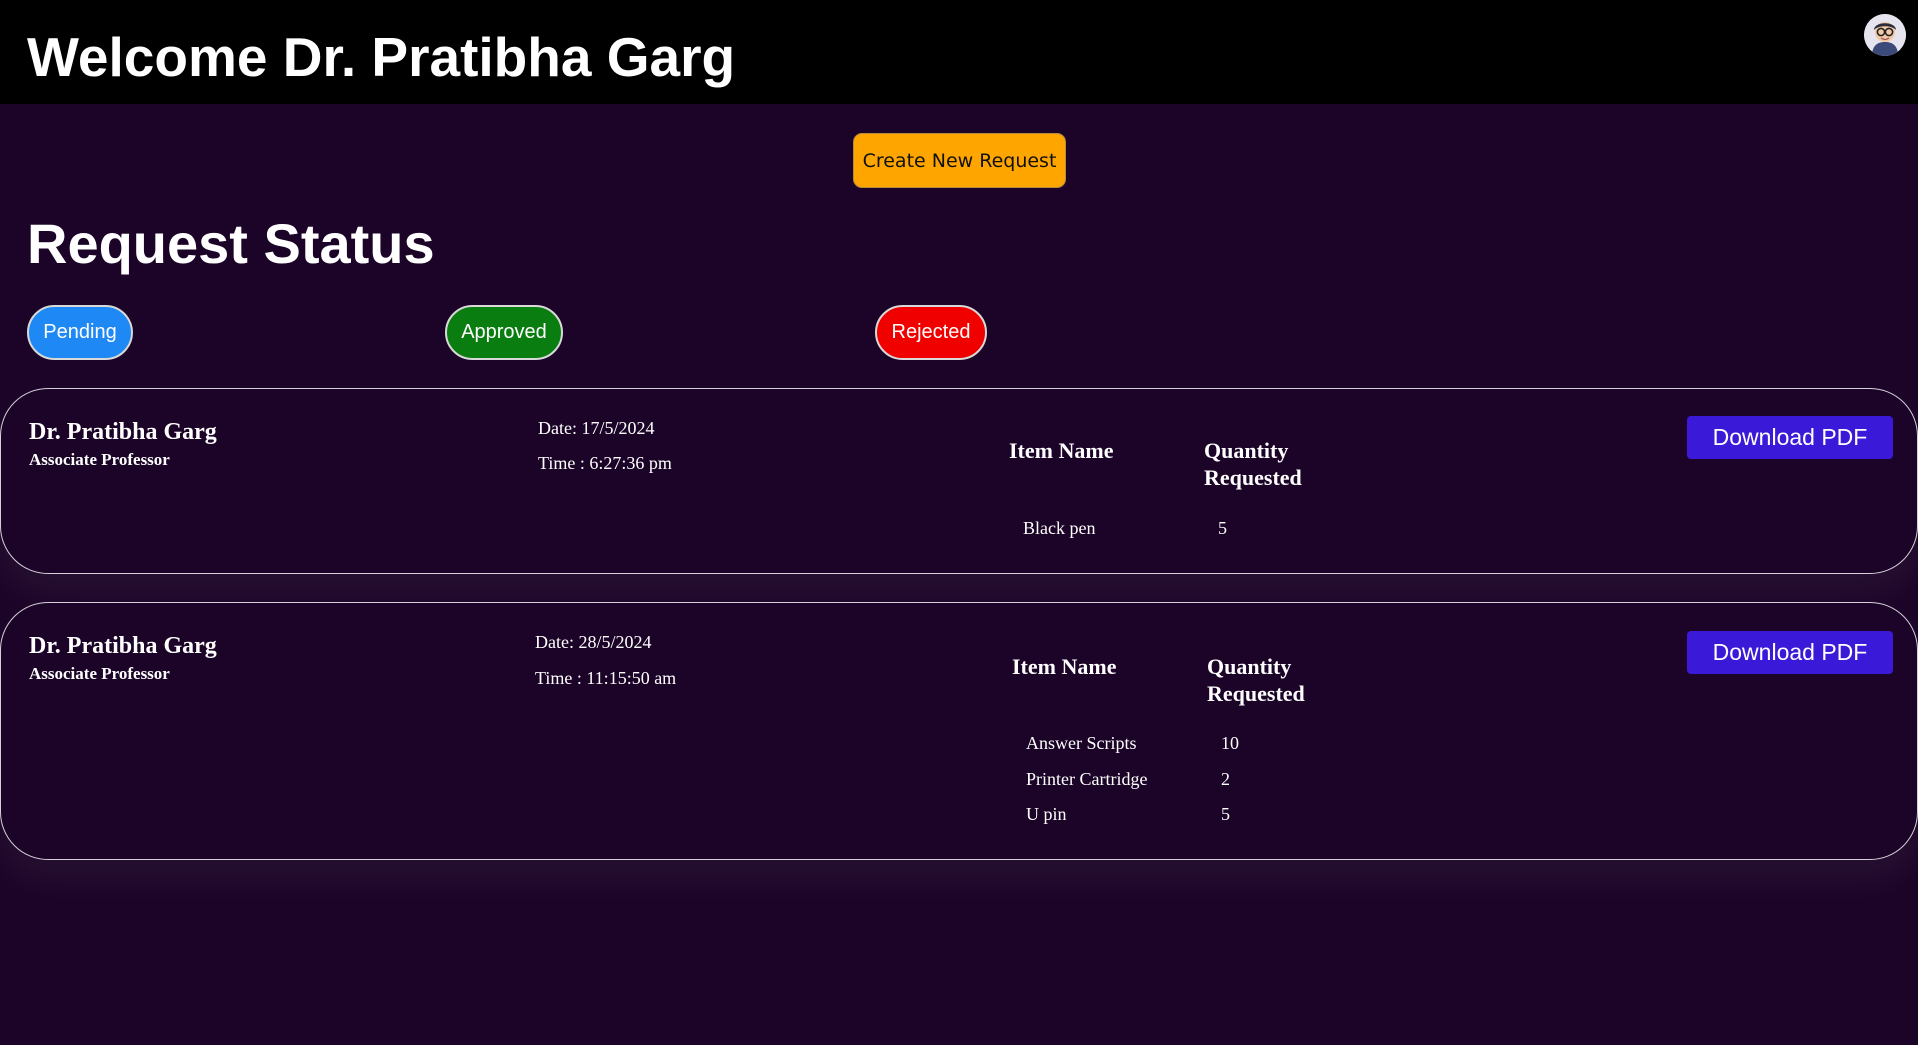 This screenshot has height=1045, width=1918. What do you see at coordinates (1087, 779) in the screenshot?
I see `item-name-cell: Printer Cartridge` at bounding box center [1087, 779].